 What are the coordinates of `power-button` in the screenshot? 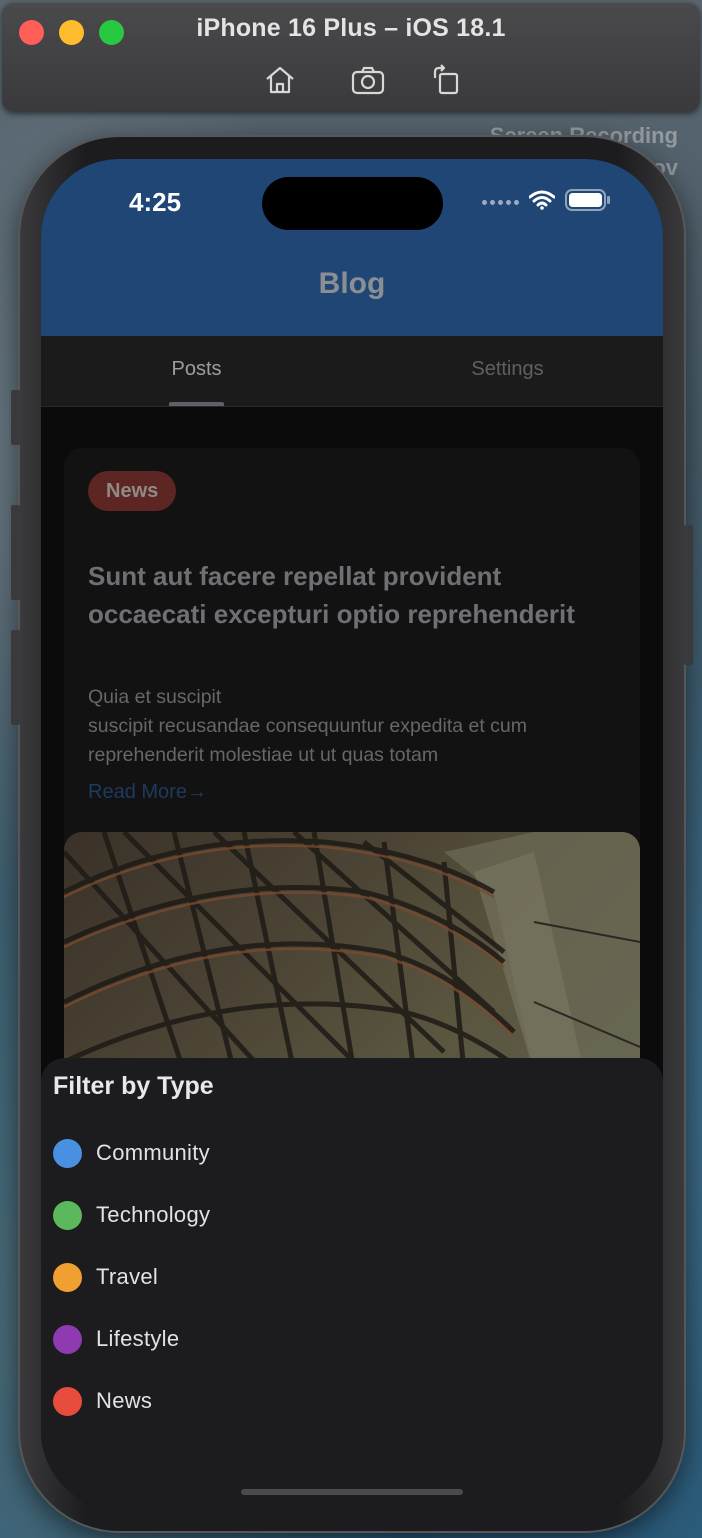 It's located at (688, 595).